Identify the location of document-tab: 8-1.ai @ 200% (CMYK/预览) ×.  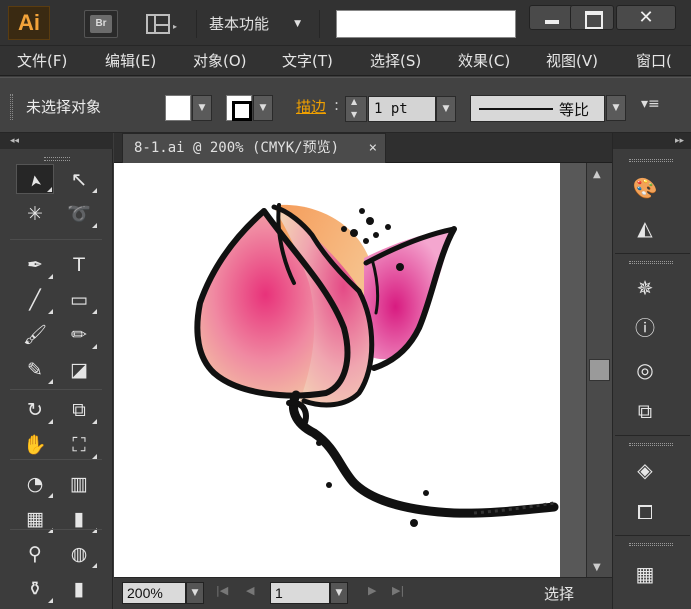
(254, 148).